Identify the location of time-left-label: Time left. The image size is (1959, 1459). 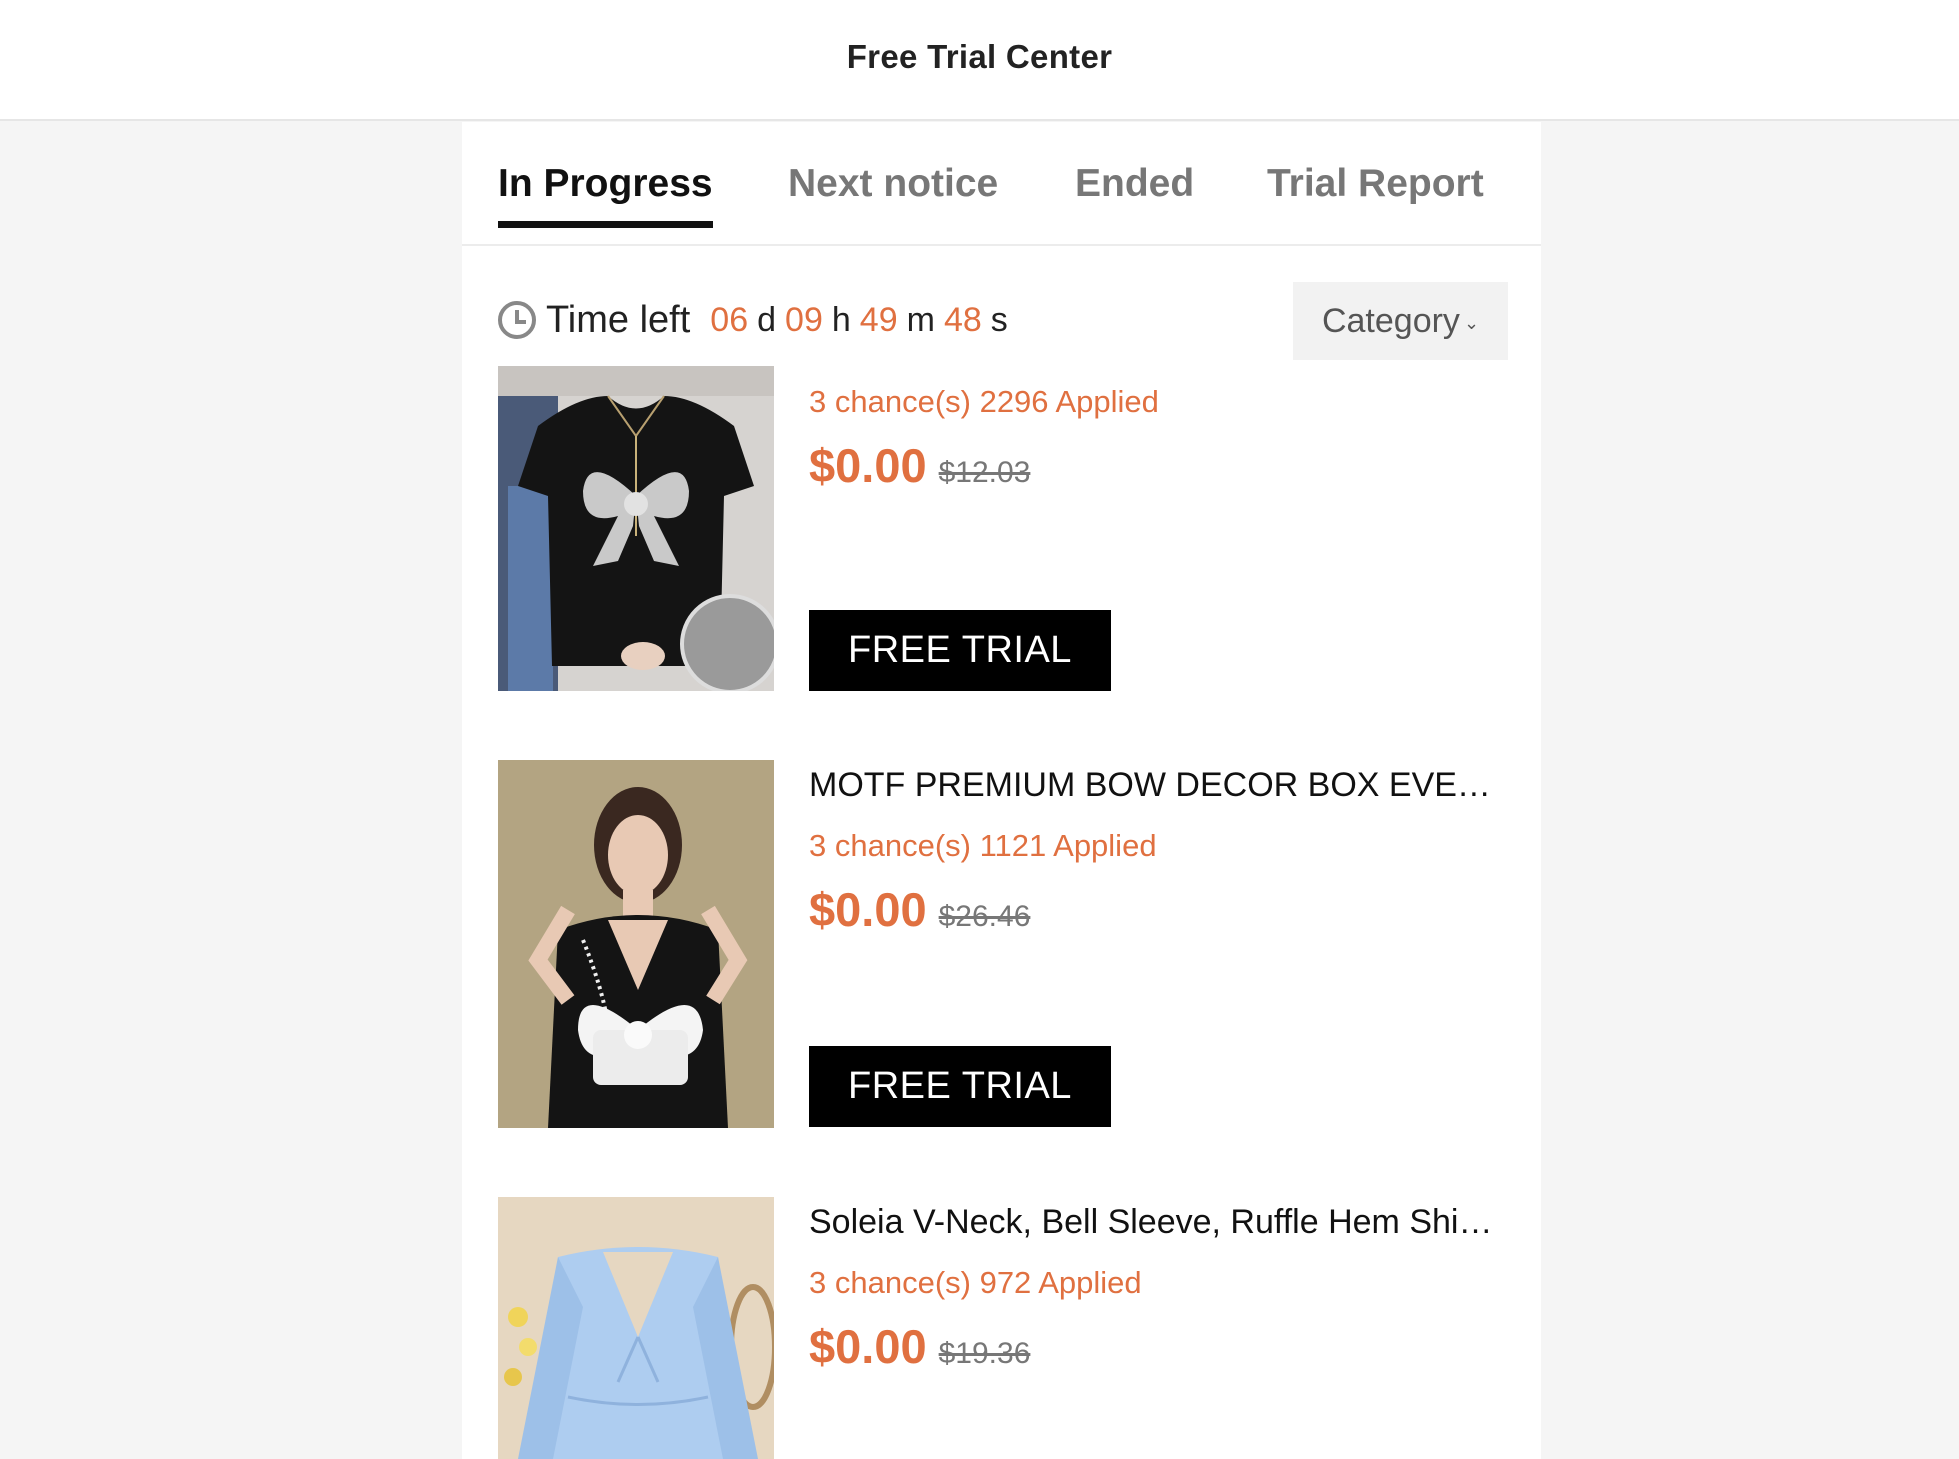
(618, 319).